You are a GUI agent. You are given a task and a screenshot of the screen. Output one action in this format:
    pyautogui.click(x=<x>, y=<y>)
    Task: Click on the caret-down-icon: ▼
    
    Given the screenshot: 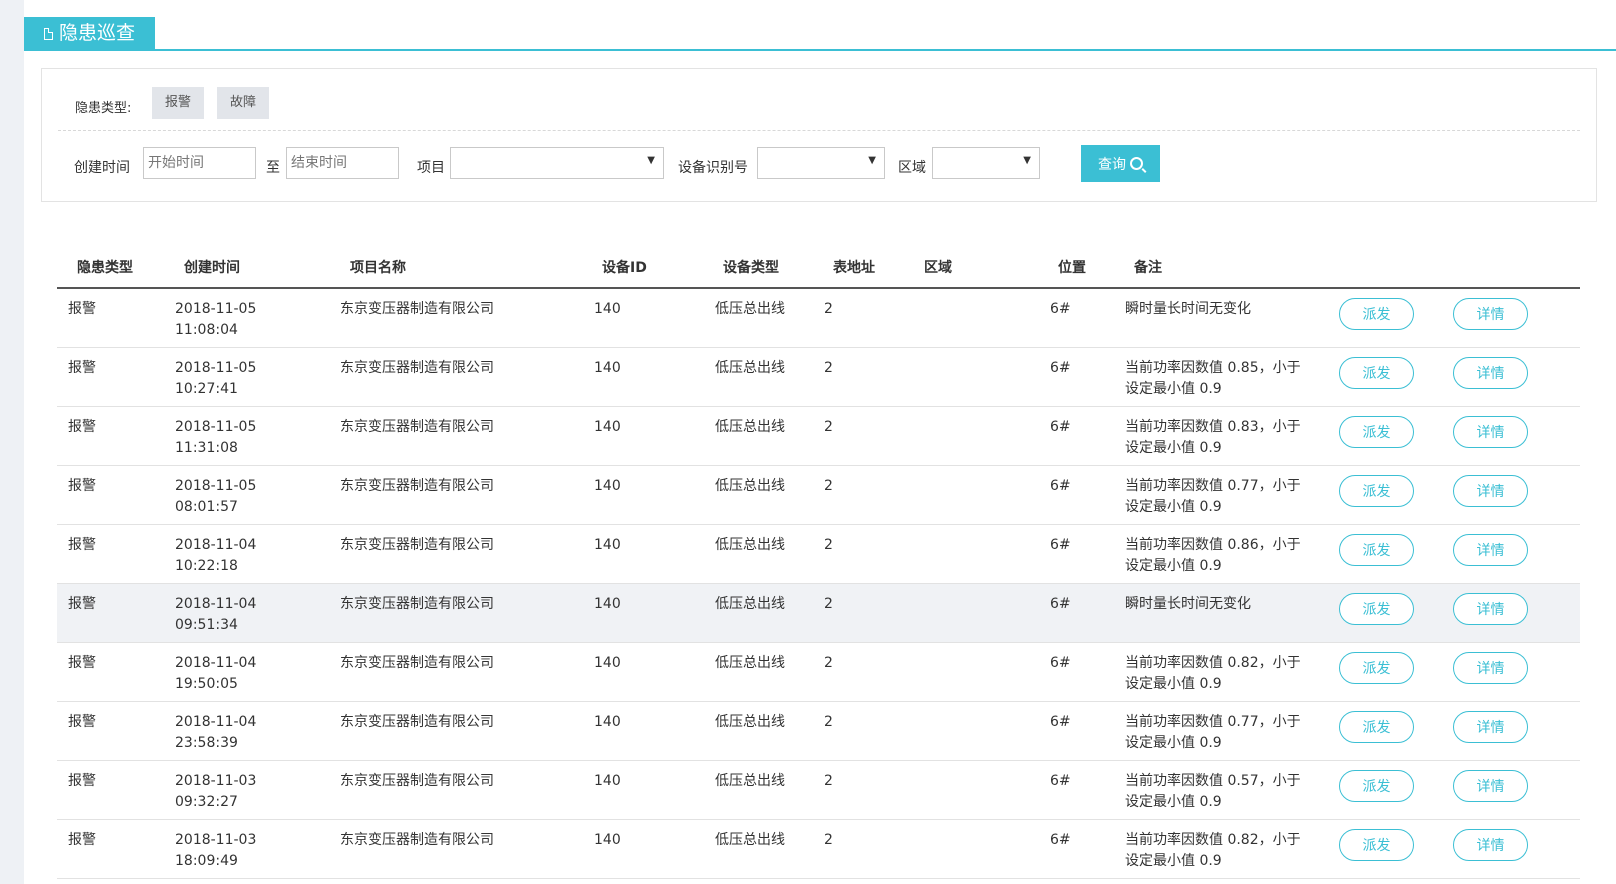 What is the action you would take?
    pyautogui.click(x=651, y=160)
    